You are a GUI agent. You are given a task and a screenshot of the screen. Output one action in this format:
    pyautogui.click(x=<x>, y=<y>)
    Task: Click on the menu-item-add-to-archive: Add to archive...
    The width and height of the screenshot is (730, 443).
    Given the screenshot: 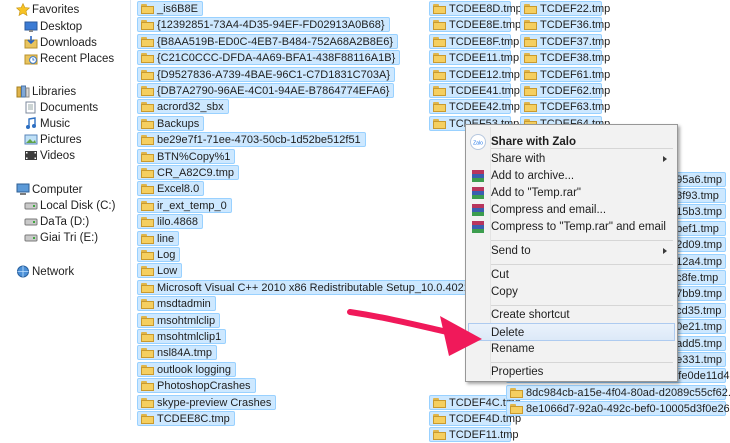 What is the action you would take?
    pyautogui.click(x=571, y=176)
    